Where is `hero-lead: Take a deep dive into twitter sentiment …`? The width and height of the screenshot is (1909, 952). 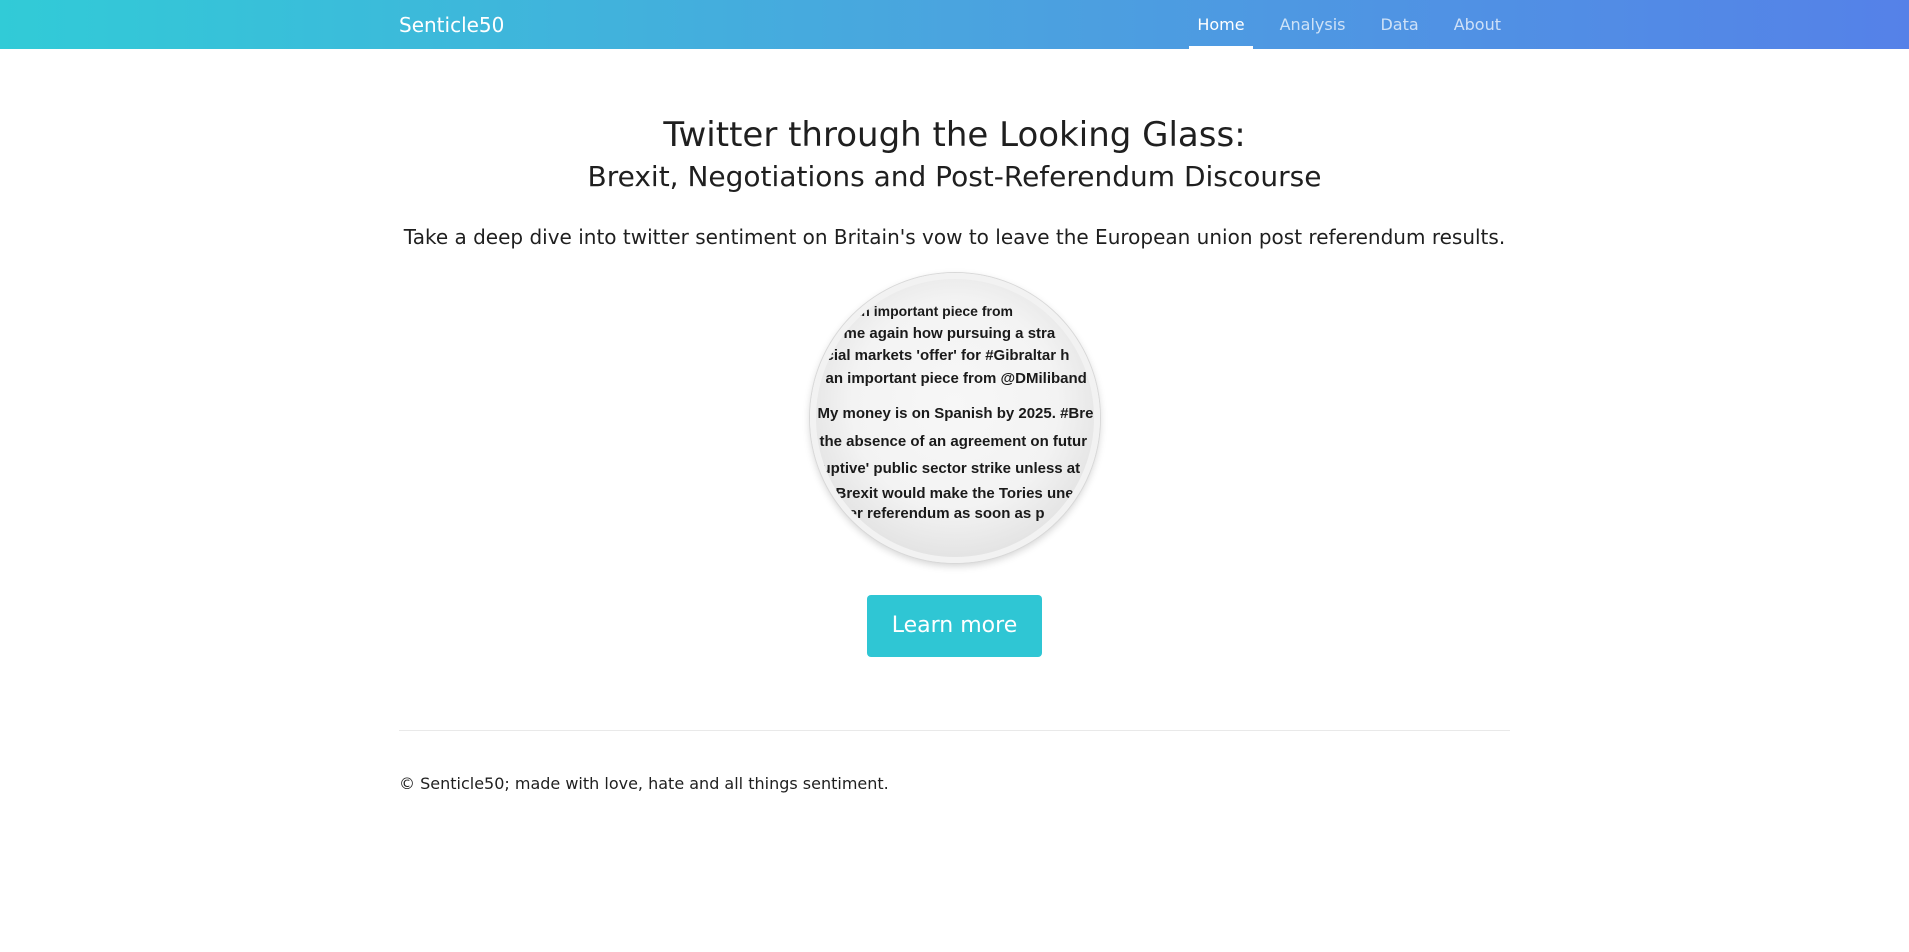 hero-lead: Take a deep dive into twitter sentiment … is located at coordinates (954, 237).